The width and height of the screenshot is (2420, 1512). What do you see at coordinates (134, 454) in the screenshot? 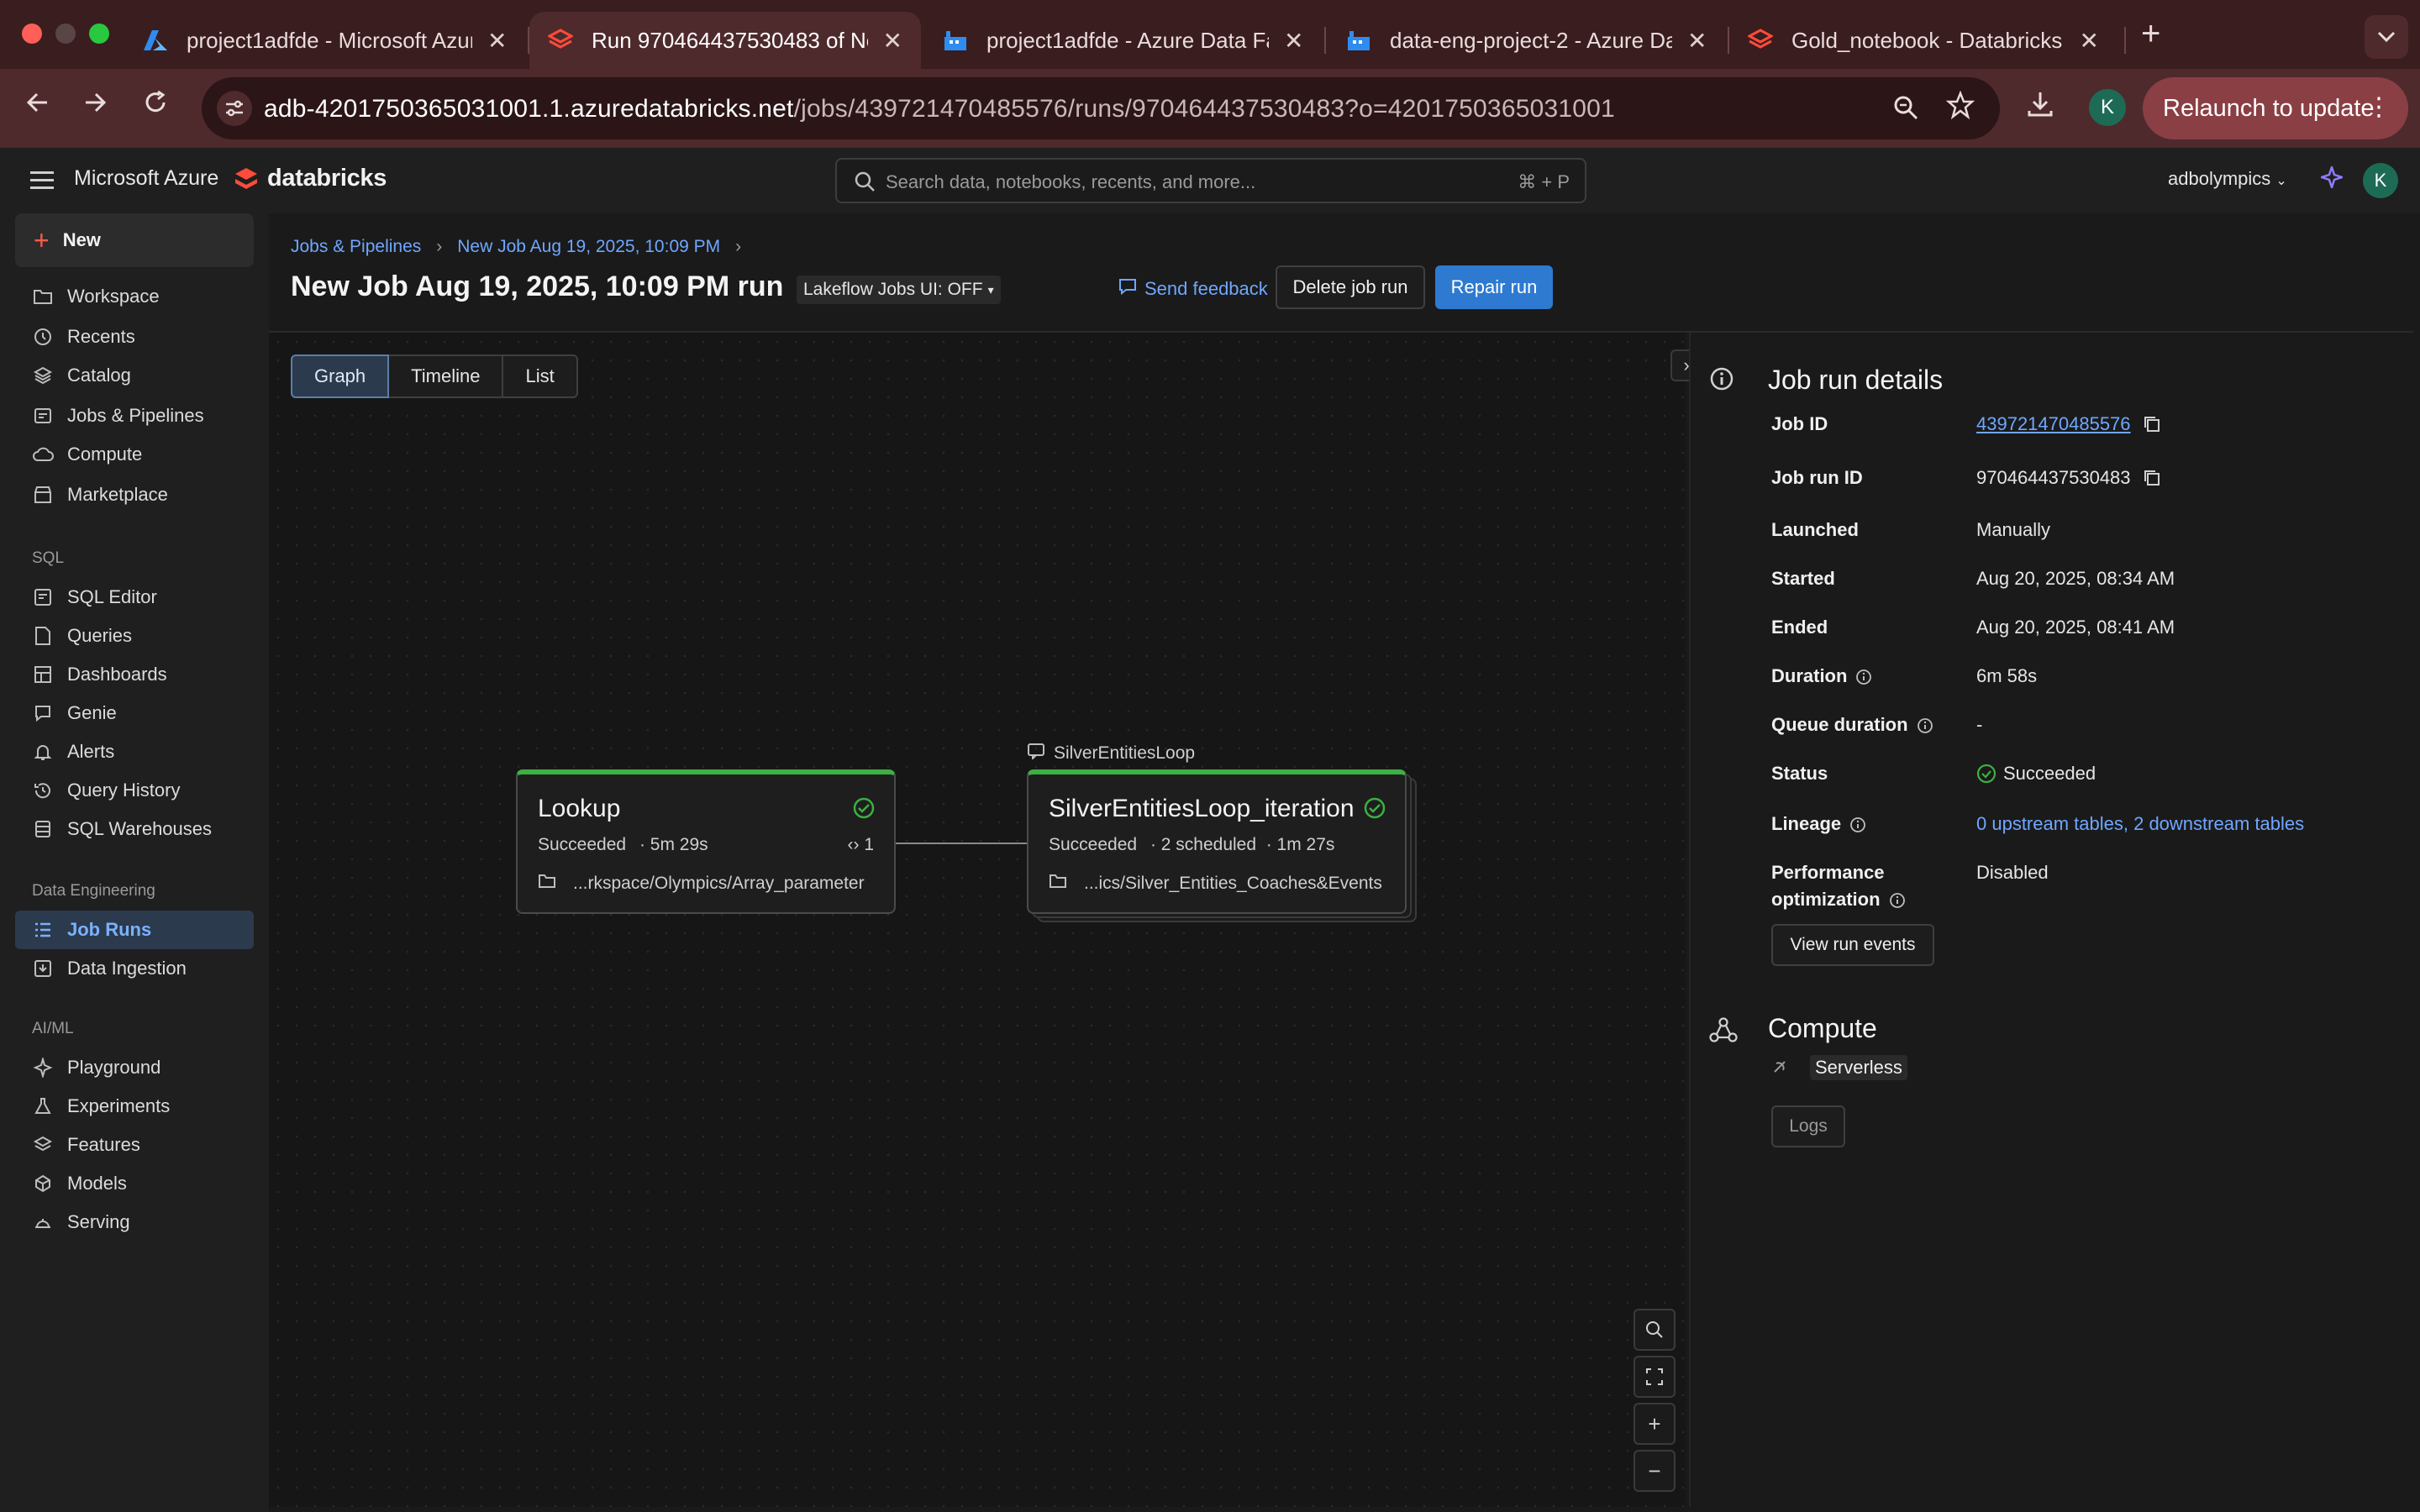
I see `sidebar-item-compute: Compute` at bounding box center [134, 454].